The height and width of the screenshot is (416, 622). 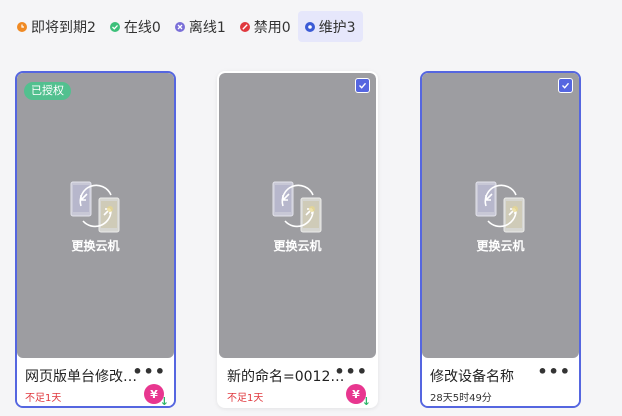 What do you see at coordinates (337, 27) in the screenshot?
I see `filter-label: 维护3` at bounding box center [337, 27].